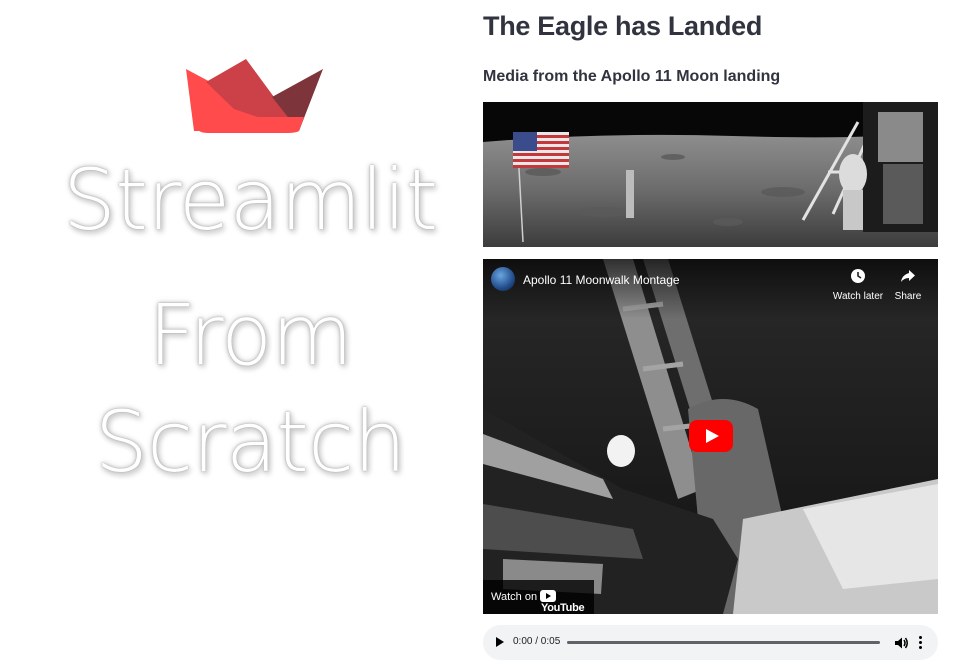  What do you see at coordinates (500, 642) in the screenshot?
I see `audio-play-icon` at bounding box center [500, 642].